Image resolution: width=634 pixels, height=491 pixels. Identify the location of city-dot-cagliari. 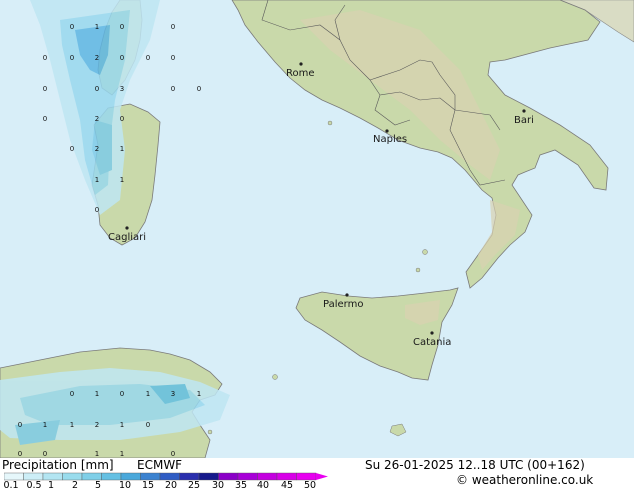
(127, 228).